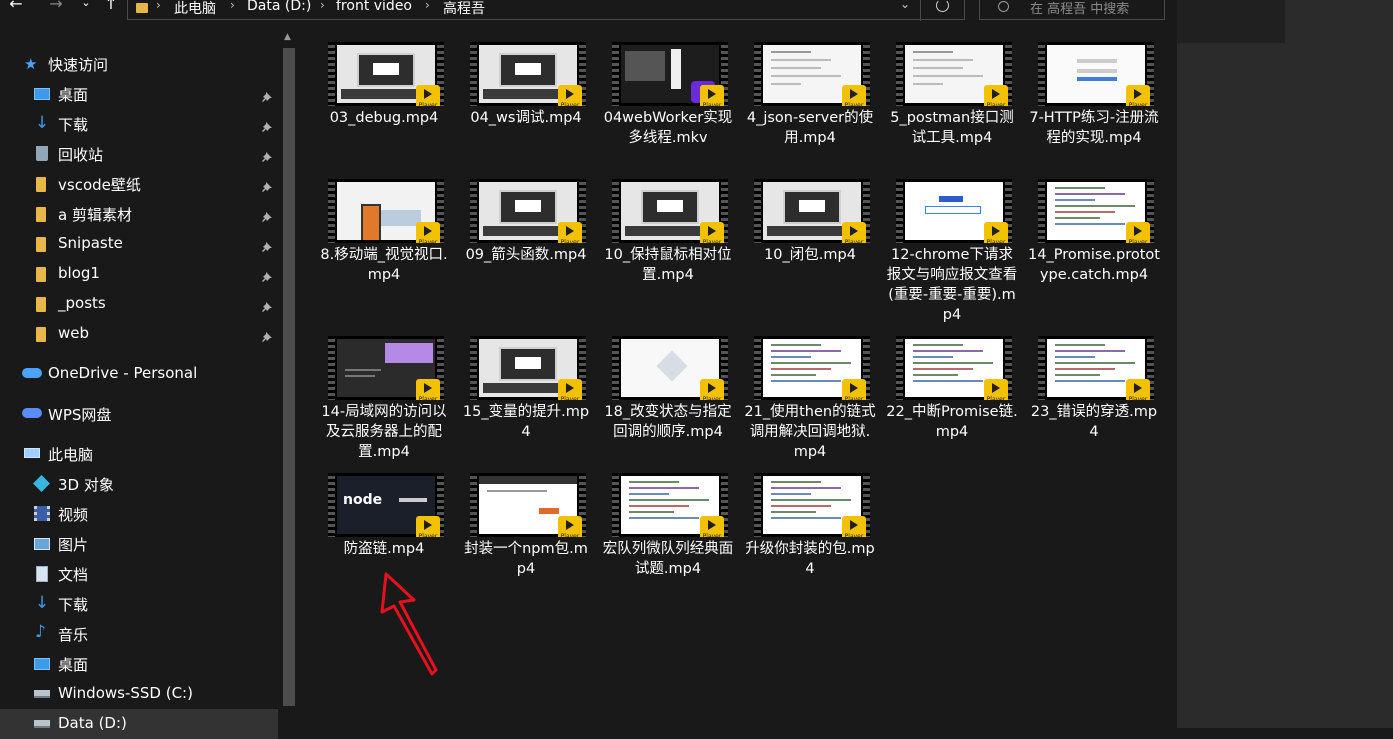 The width and height of the screenshot is (1393, 739). What do you see at coordinates (139, 544) in the screenshot?
I see `sidebar-item: 图片` at bounding box center [139, 544].